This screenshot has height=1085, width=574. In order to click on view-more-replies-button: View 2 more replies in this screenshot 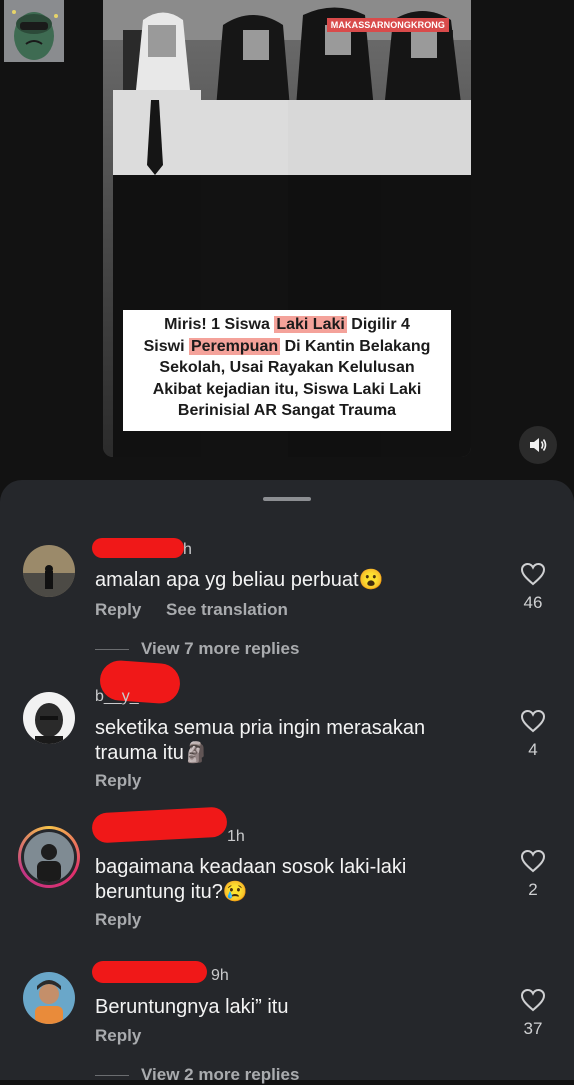, I will do `click(196, 1075)`.